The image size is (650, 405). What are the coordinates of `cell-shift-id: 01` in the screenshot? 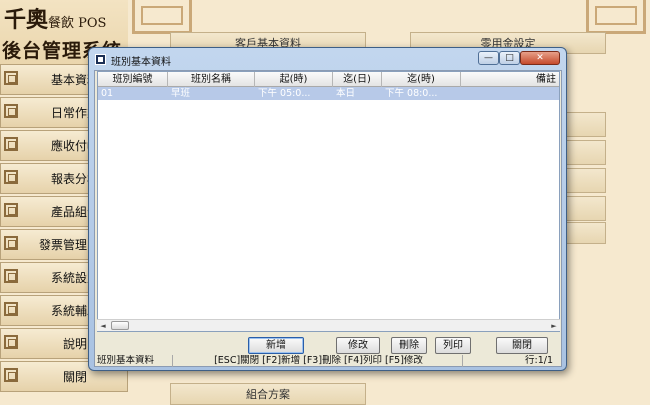 It's located at (107, 93).